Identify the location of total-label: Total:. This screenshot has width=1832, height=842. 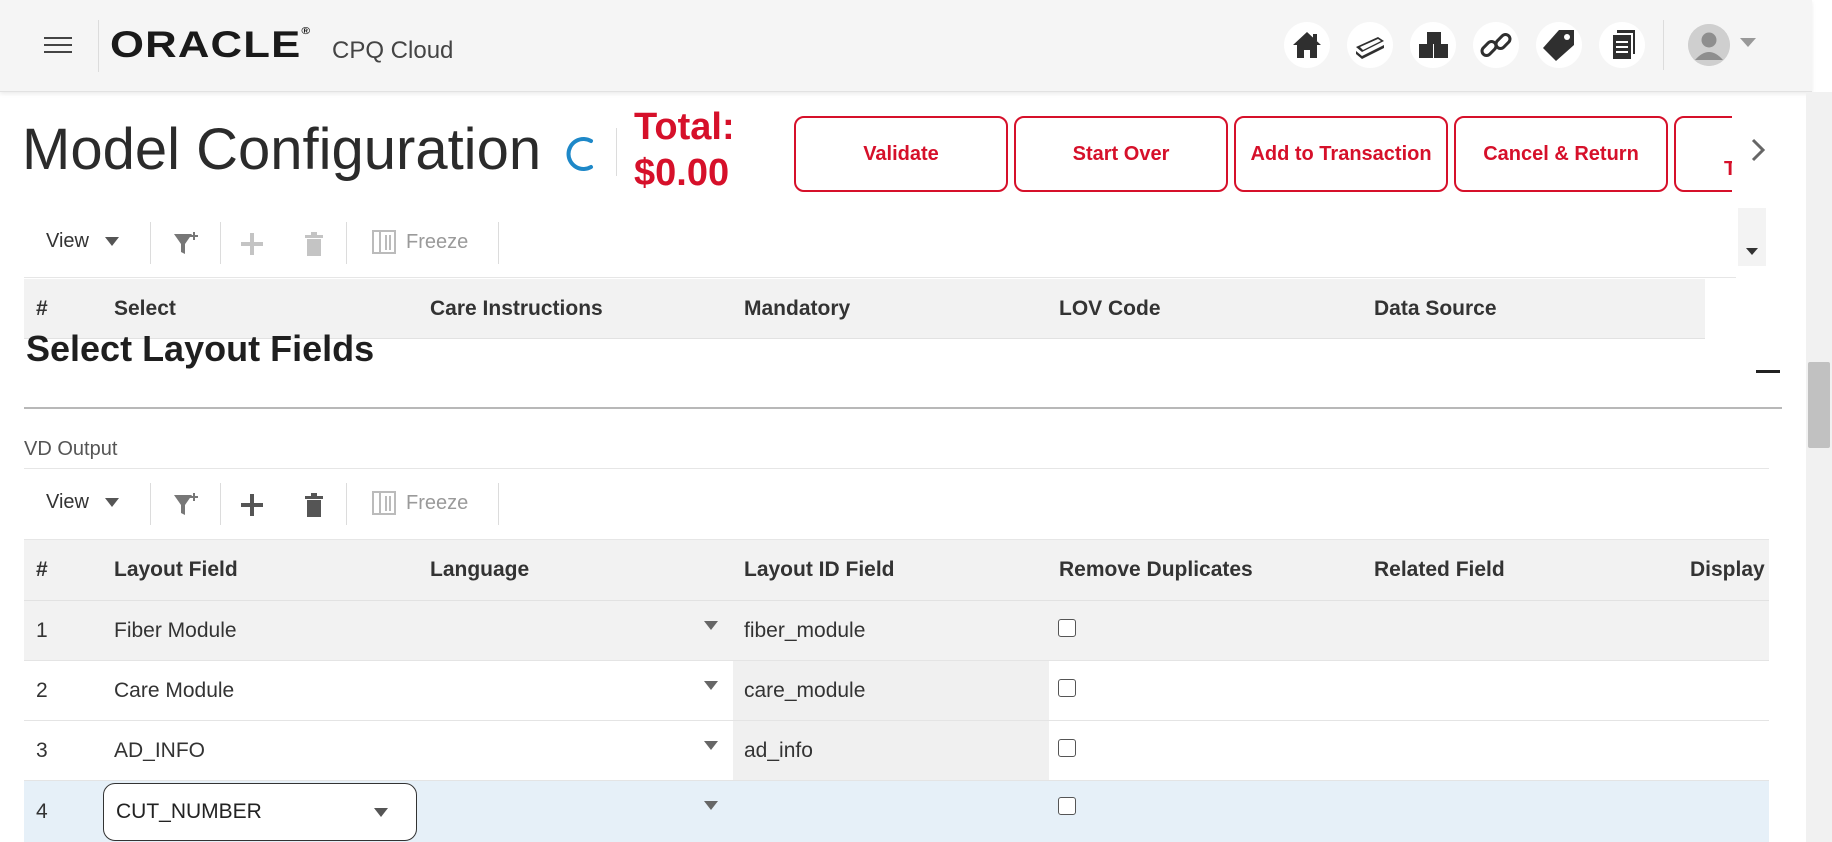
(684, 127).